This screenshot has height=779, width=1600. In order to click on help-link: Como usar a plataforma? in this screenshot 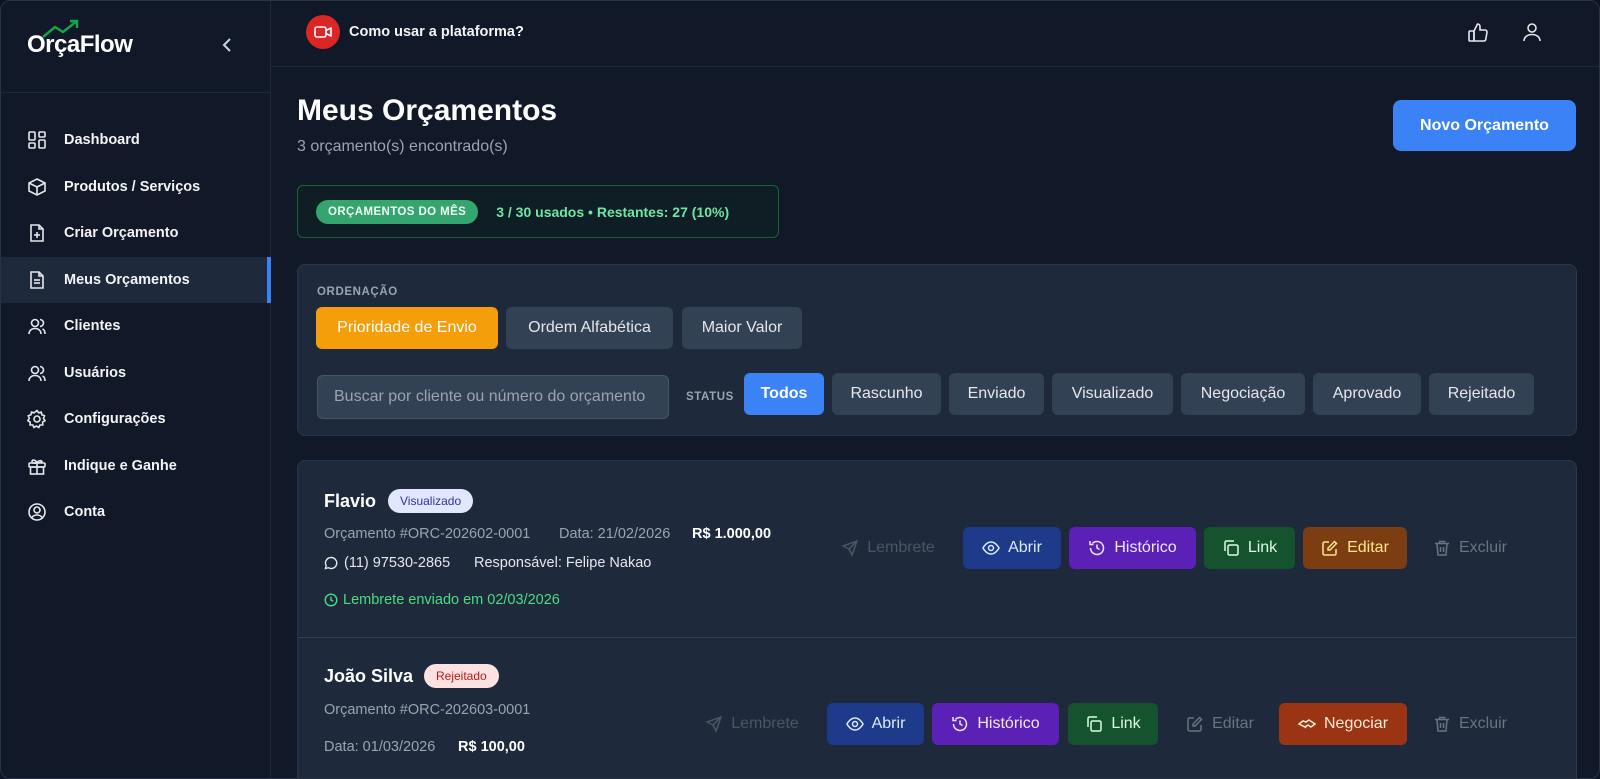, I will do `click(436, 32)`.